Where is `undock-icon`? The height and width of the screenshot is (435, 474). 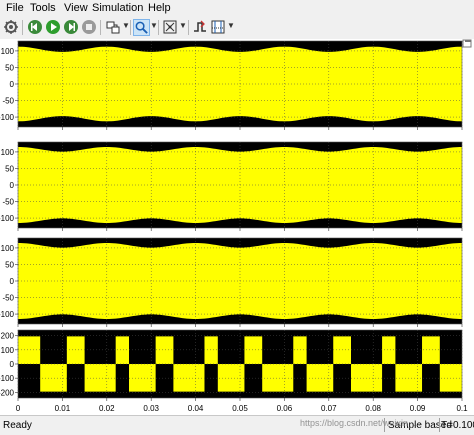
undock-icon is located at coordinates (467, 43).